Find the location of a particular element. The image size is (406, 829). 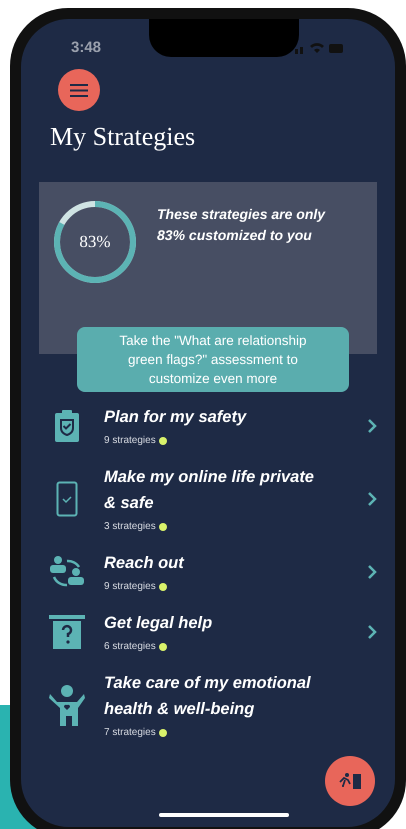

category-row: Get legal help 6 strategies is located at coordinates (208, 632).